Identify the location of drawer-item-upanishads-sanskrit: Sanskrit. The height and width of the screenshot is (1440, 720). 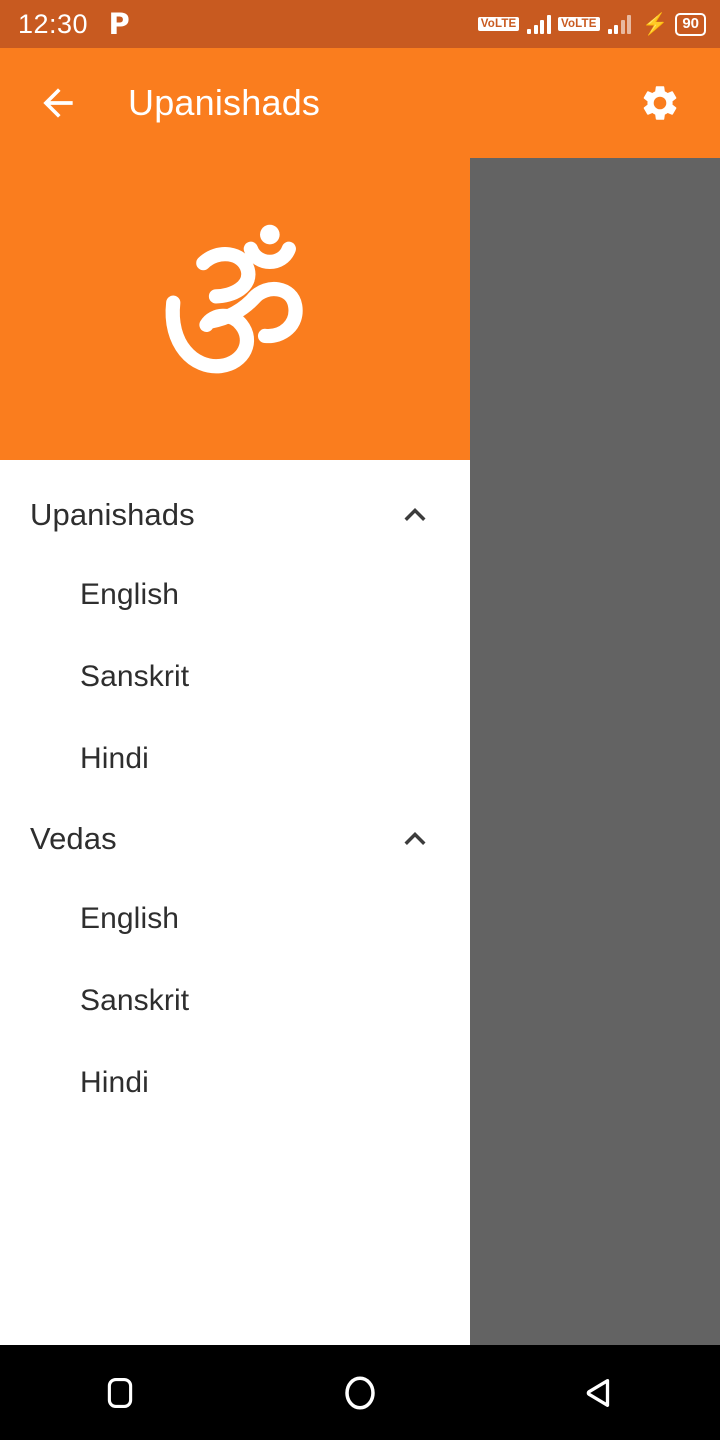
(235, 677).